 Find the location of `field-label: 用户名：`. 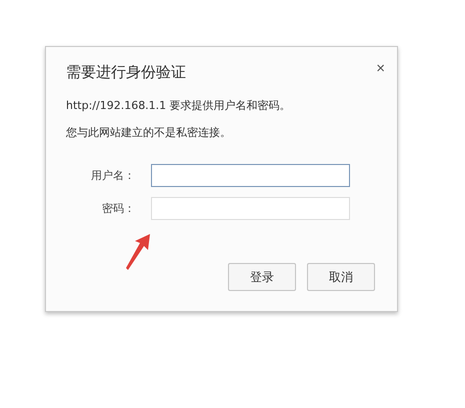

field-label: 用户名： is located at coordinates (113, 175).